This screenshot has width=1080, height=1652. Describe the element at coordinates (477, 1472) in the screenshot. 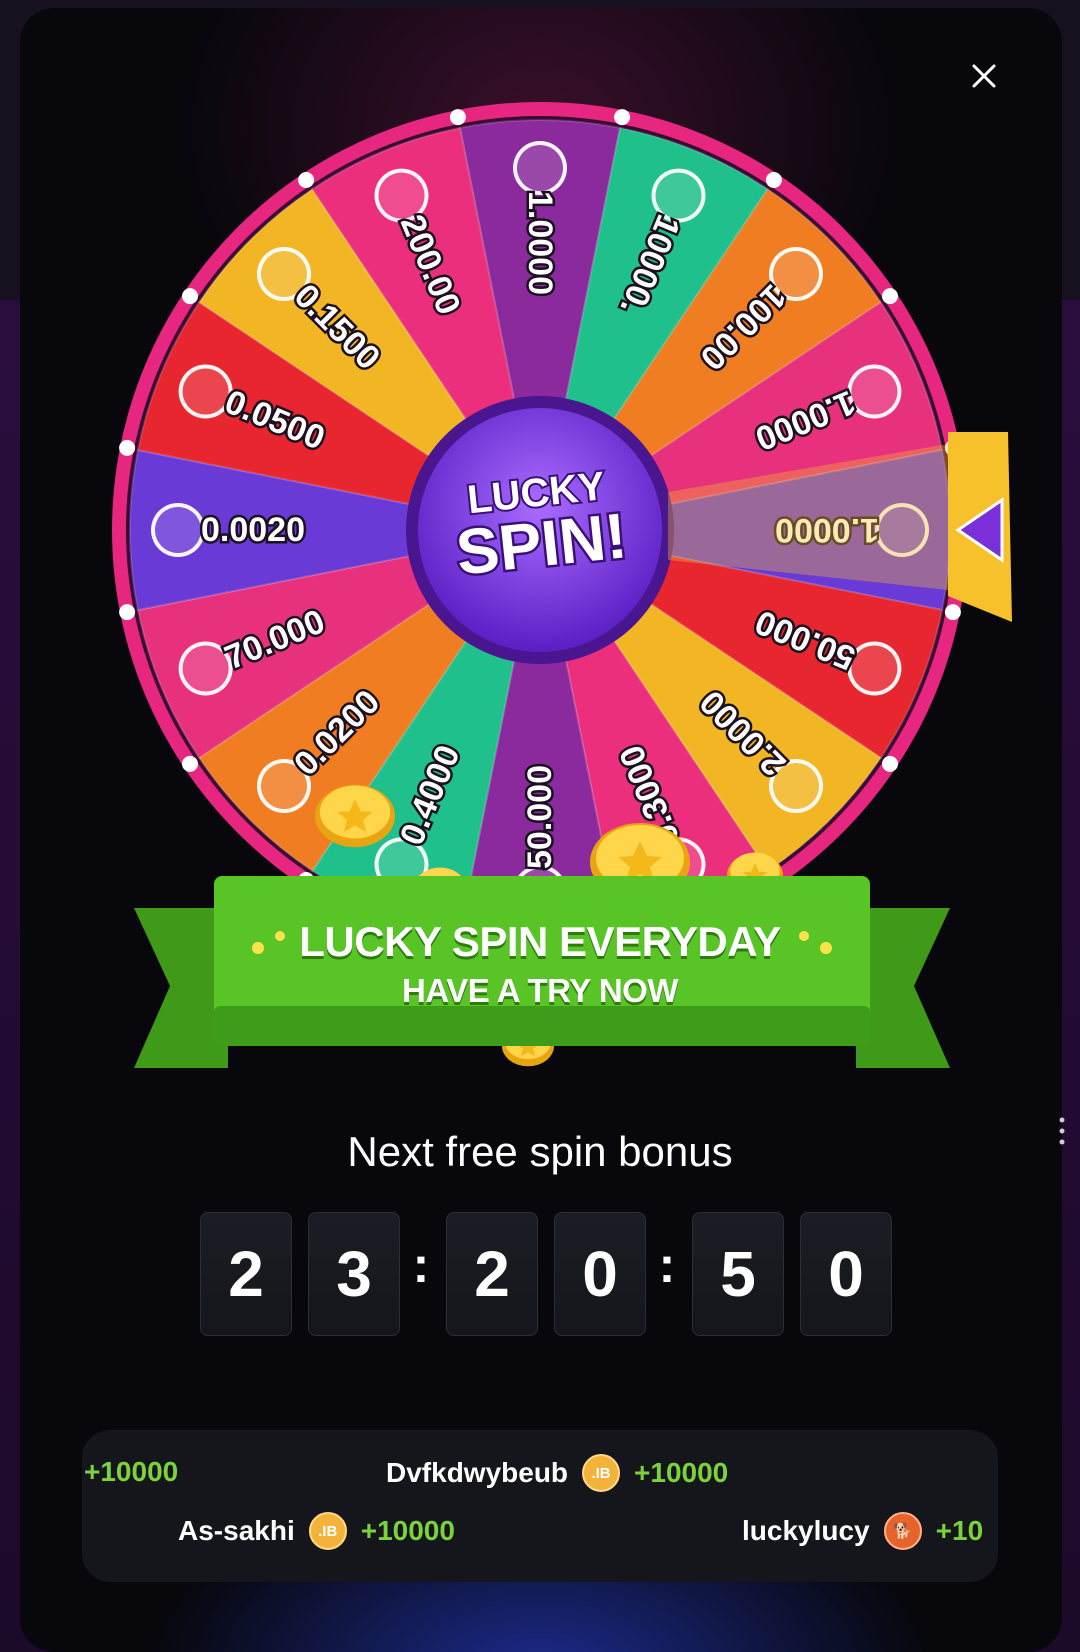

I see `ticker-username: Dvfkdwybeub` at that location.